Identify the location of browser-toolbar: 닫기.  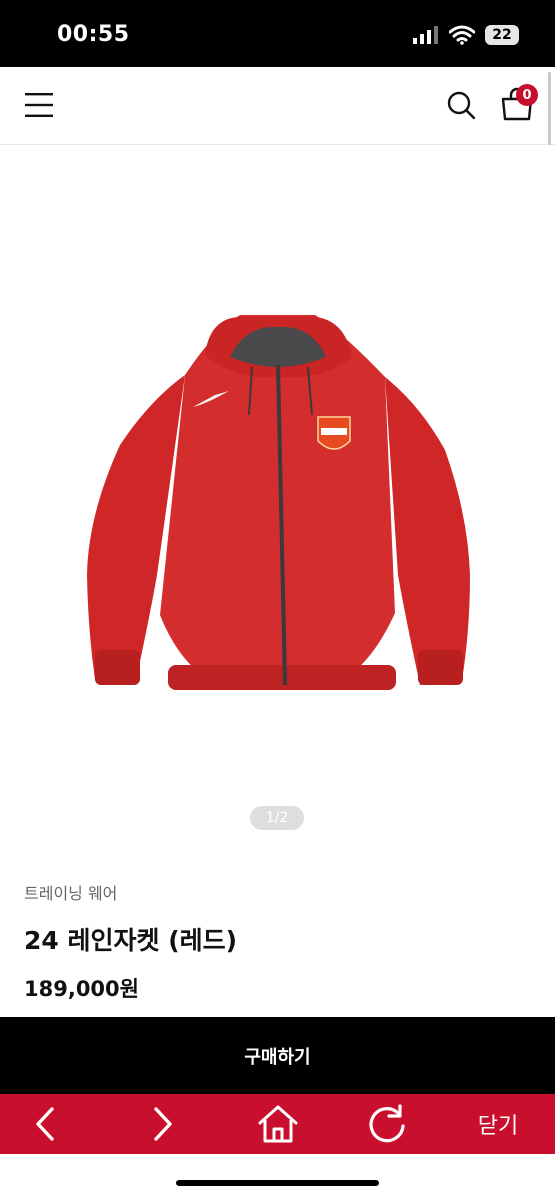
(277, 1124).